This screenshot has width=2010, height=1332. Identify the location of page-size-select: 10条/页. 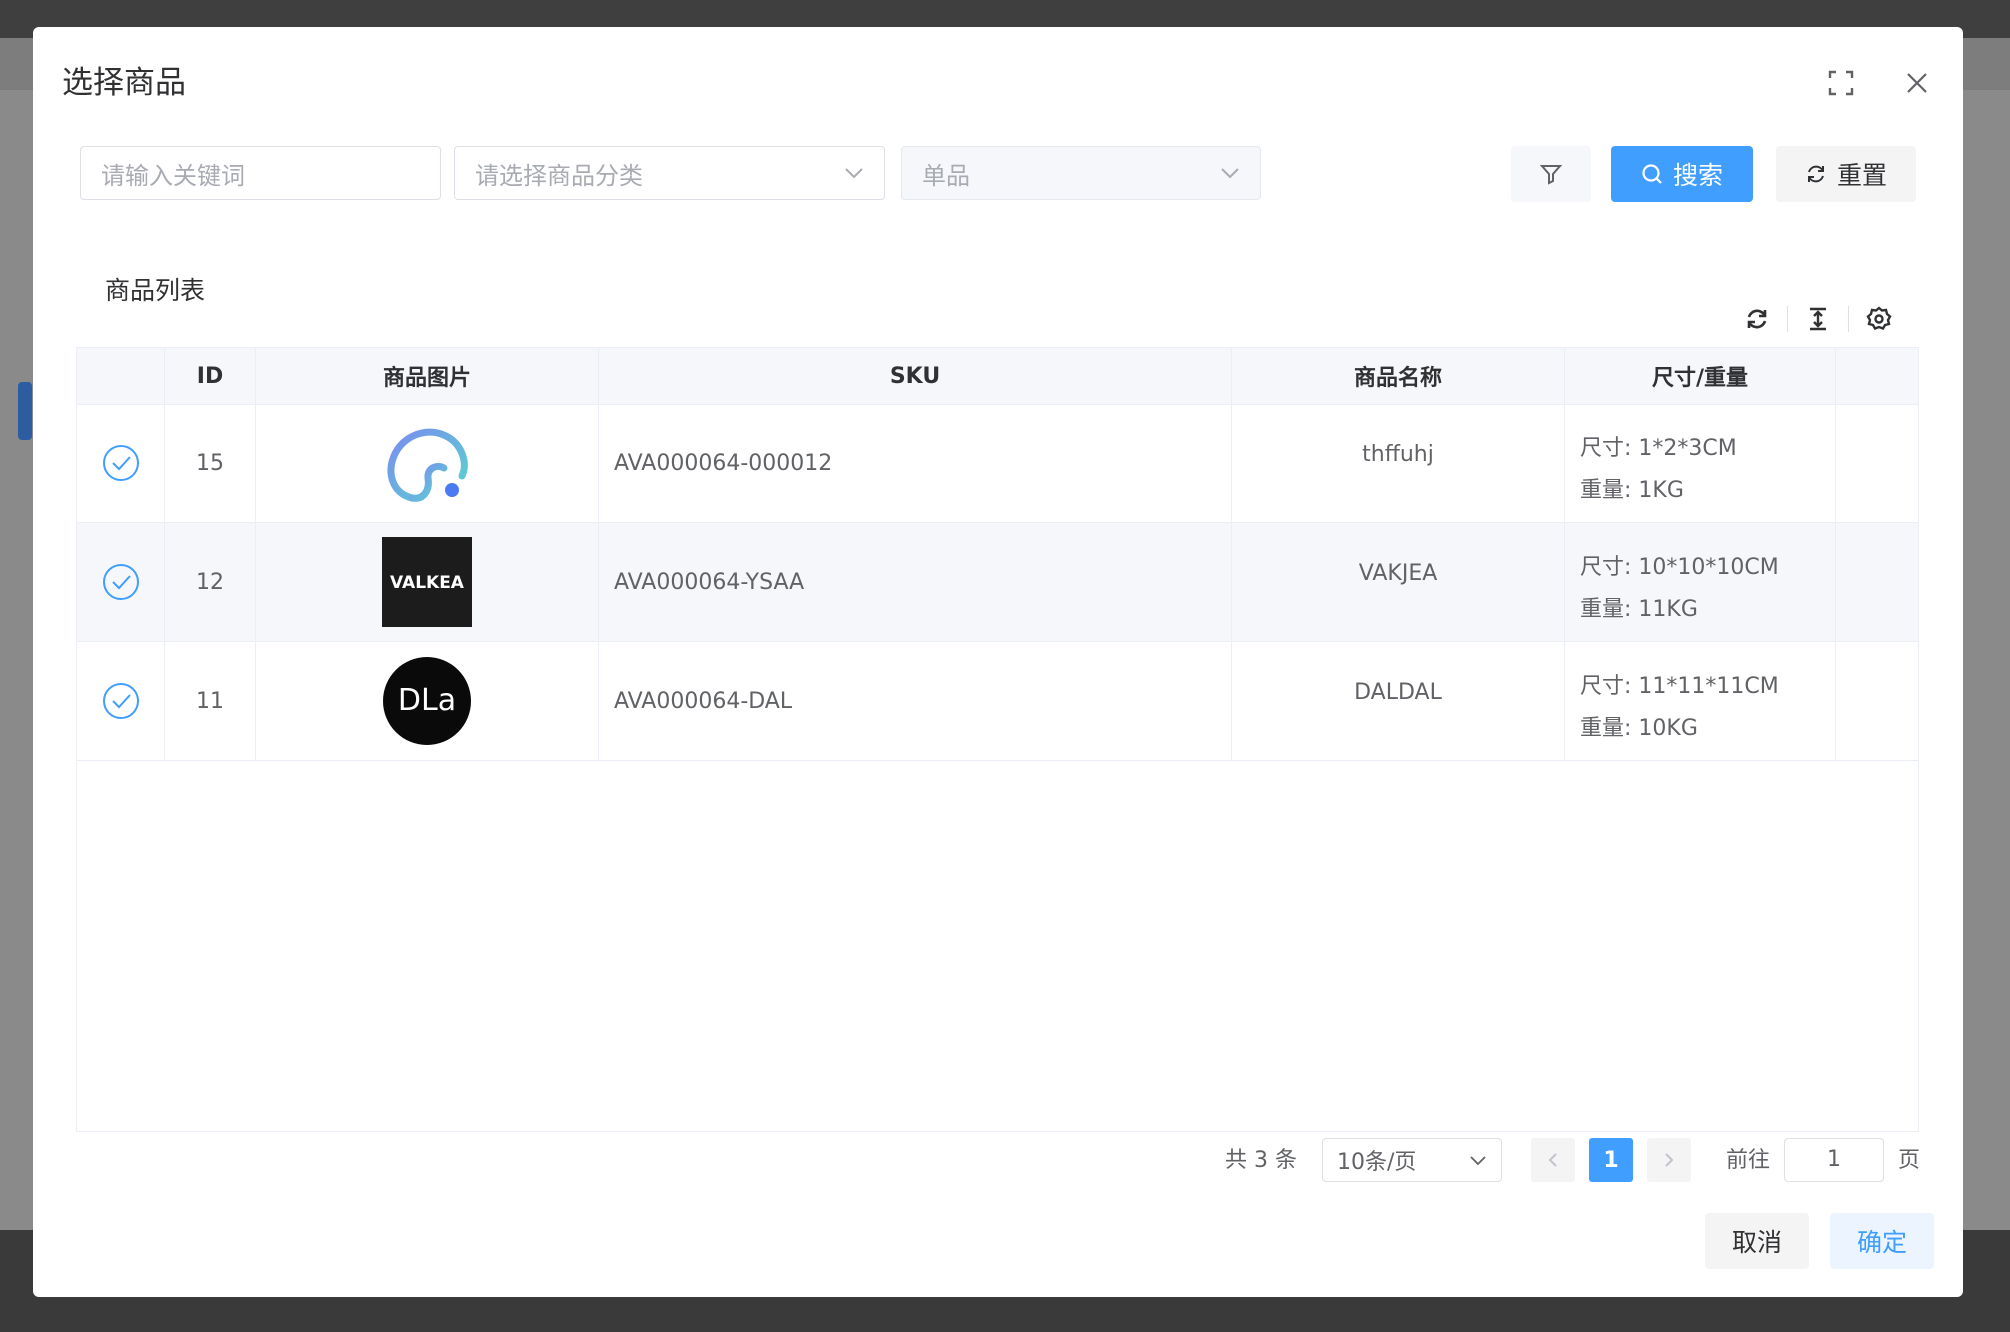
(1412, 1160).